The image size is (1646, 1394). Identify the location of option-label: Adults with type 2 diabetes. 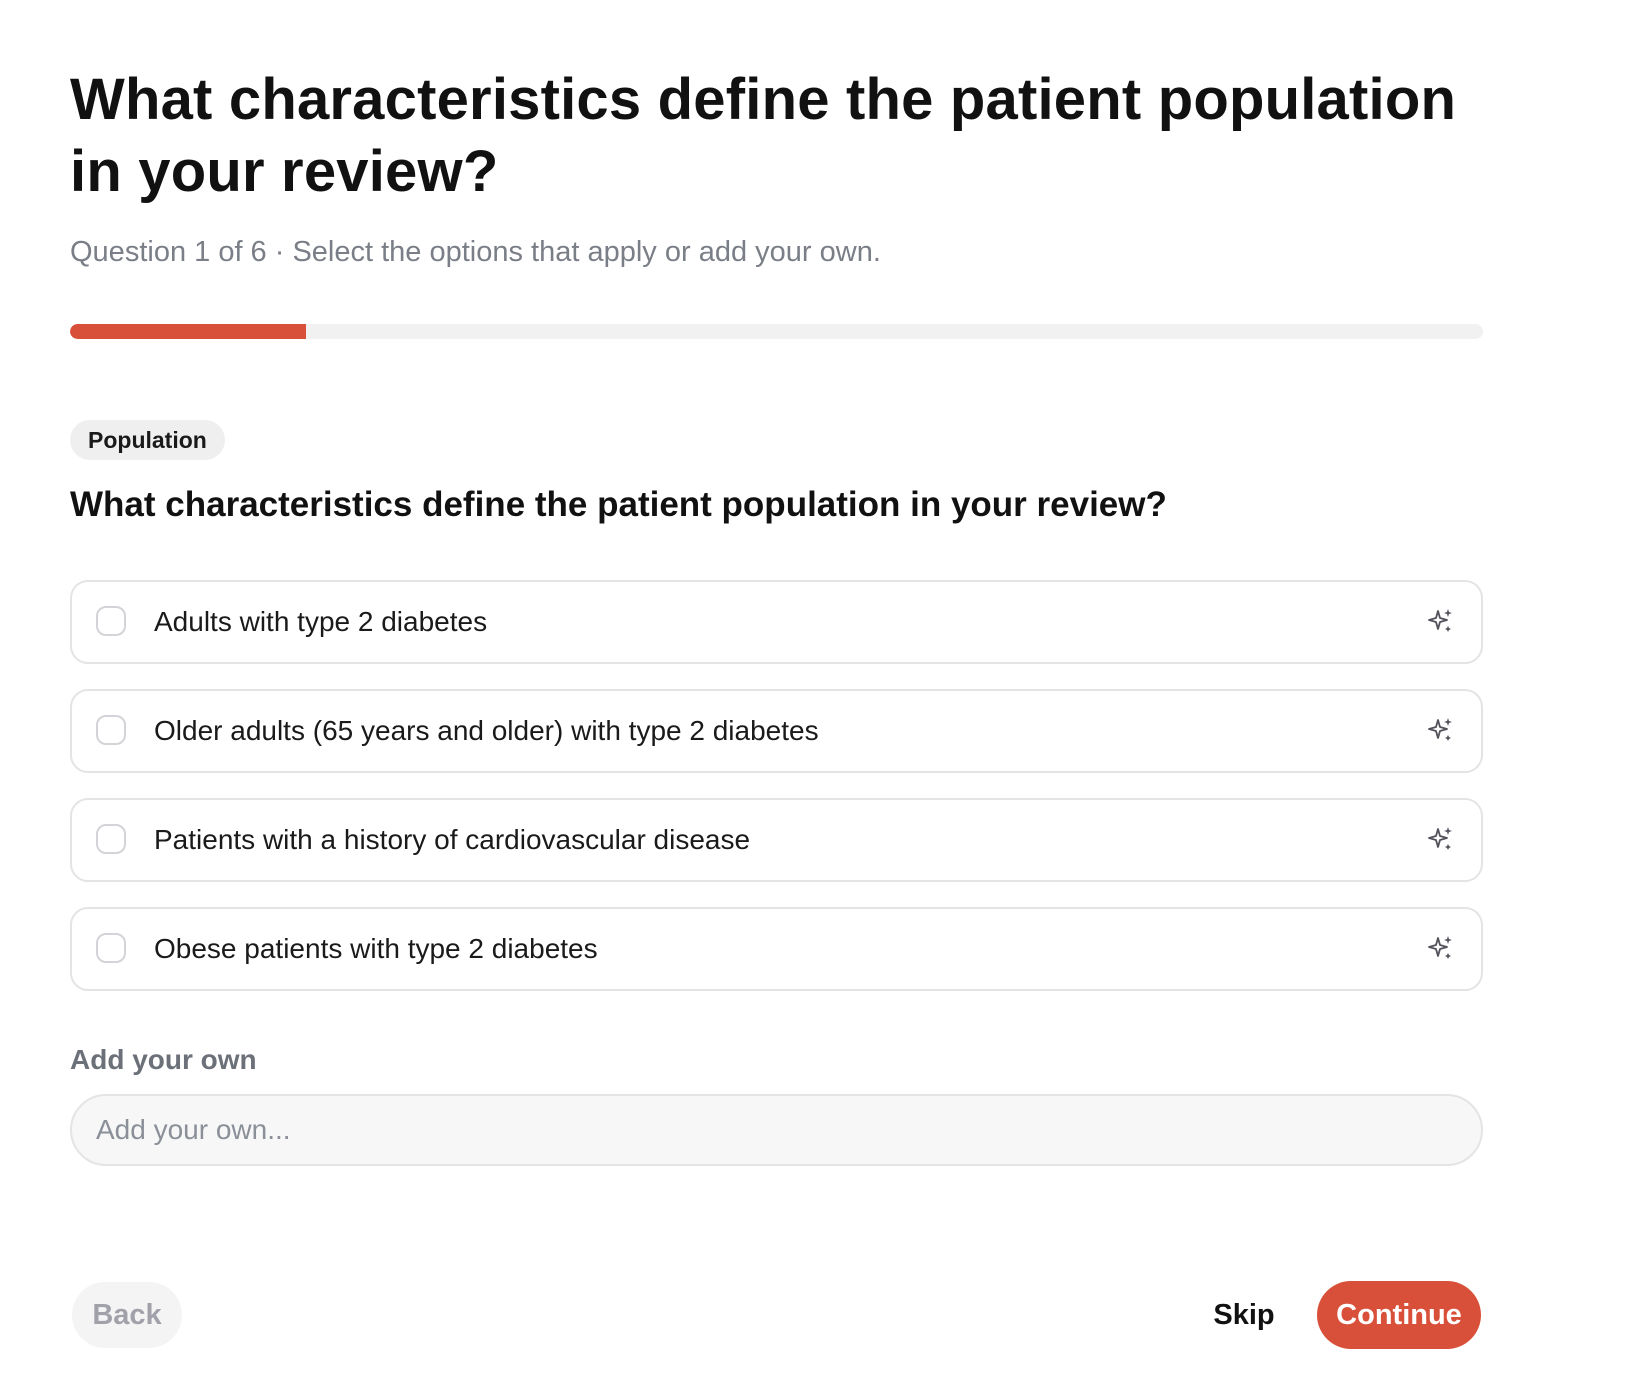
(321, 621).